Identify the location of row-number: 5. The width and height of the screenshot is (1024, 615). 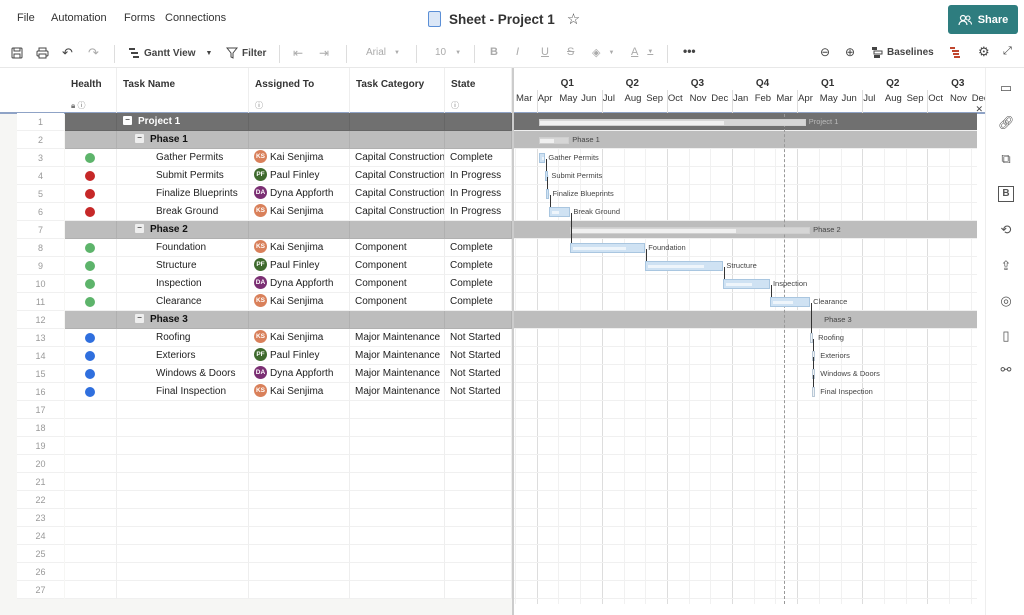
(40, 194).